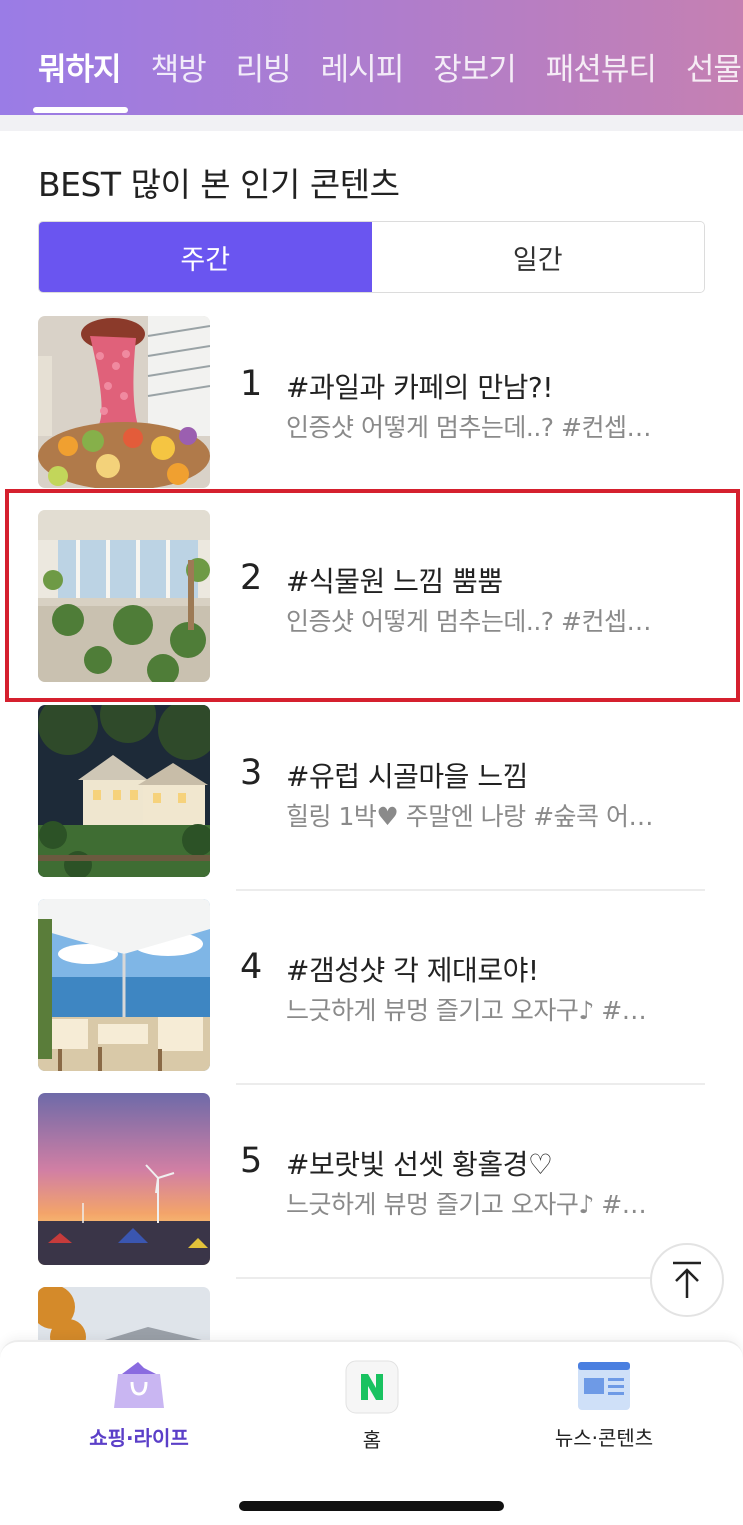  Describe the element at coordinates (537, 257) in the screenshot. I see `daily-segment-button: 일간` at that location.